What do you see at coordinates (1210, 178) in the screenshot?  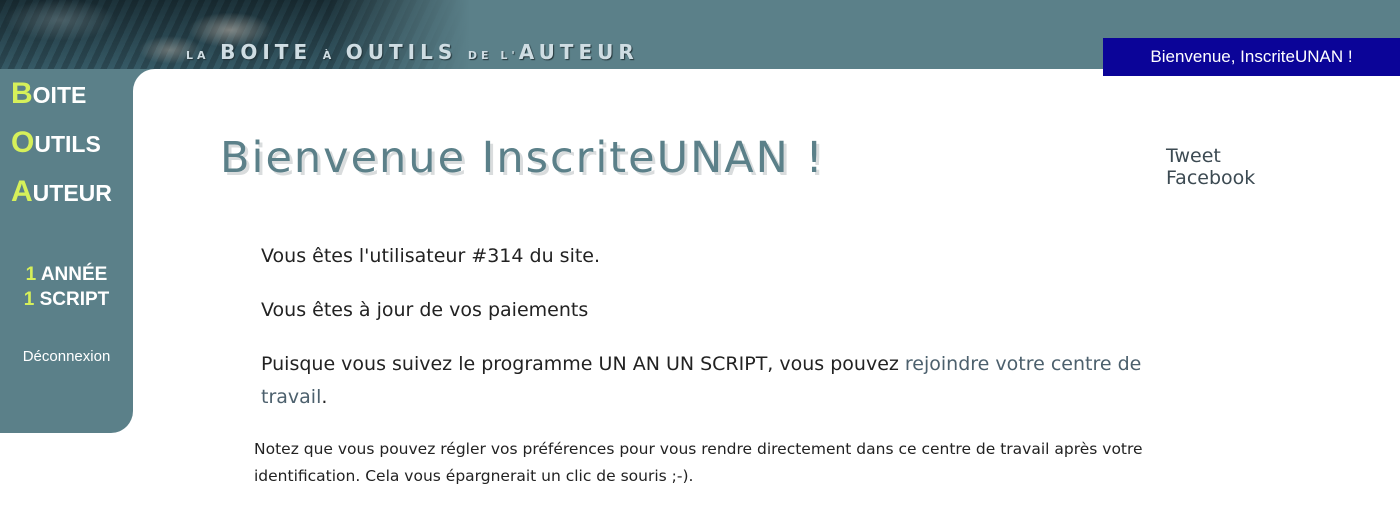 I see `facebook-link: Facebook` at bounding box center [1210, 178].